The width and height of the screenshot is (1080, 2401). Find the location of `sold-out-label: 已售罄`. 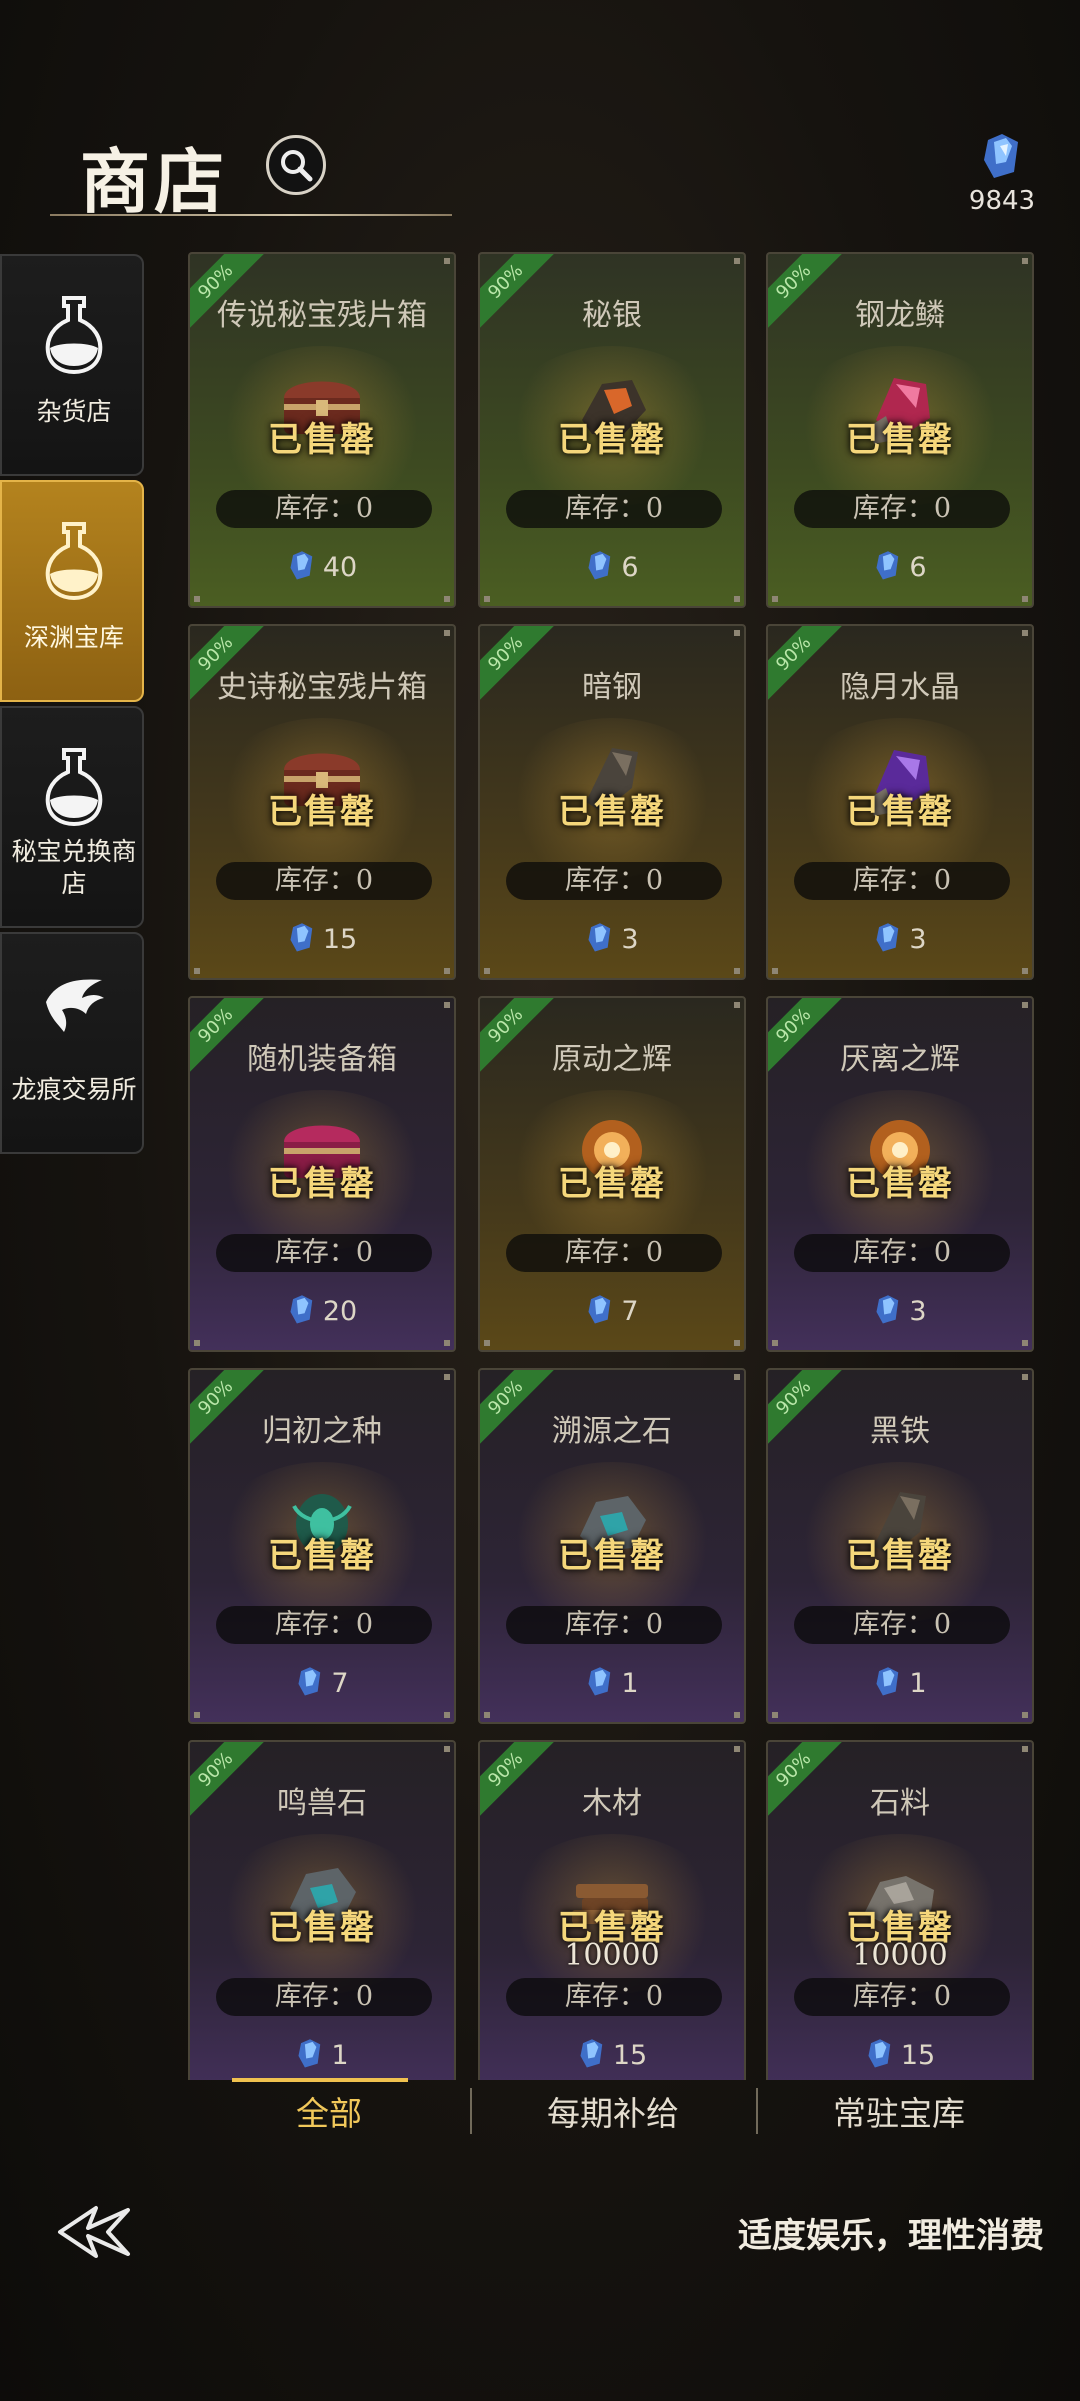

sold-out-label: 已售罄 is located at coordinates (612, 440).